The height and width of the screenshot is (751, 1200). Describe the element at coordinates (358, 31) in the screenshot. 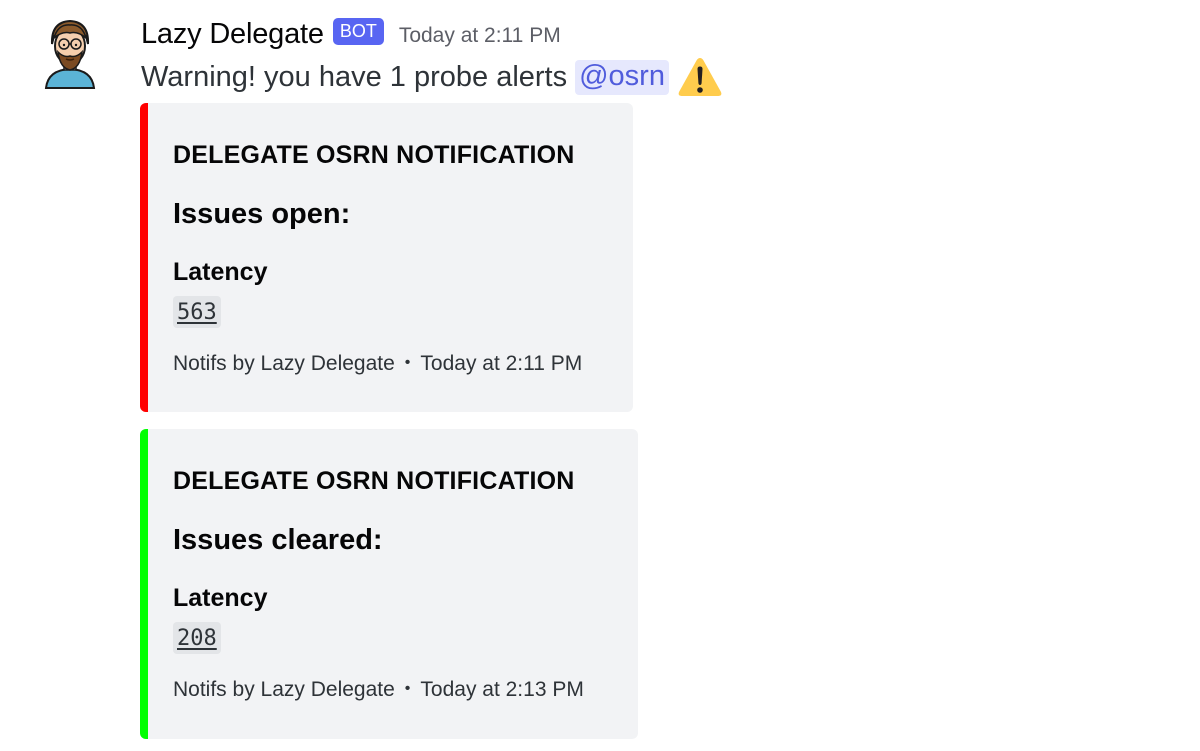

I see `bot-badge: BOT` at that location.